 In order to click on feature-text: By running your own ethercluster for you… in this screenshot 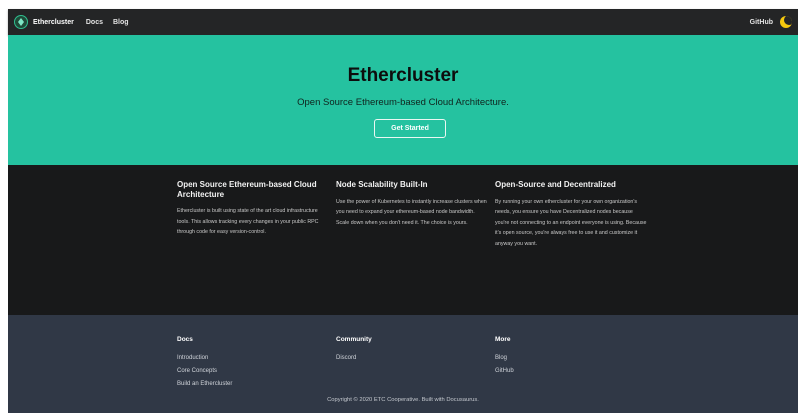, I will do `click(571, 222)`.